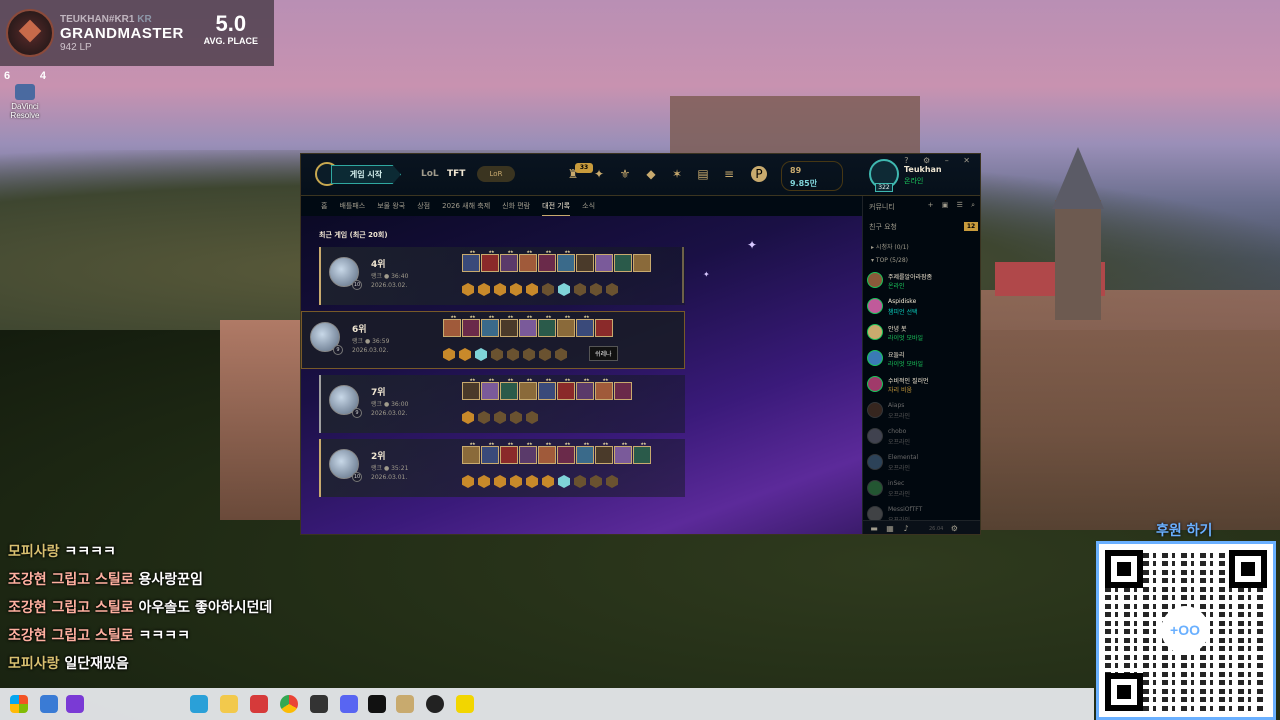  What do you see at coordinates (759, 174) in the screenshot?
I see `rp-icon: P` at bounding box center [759, 174].